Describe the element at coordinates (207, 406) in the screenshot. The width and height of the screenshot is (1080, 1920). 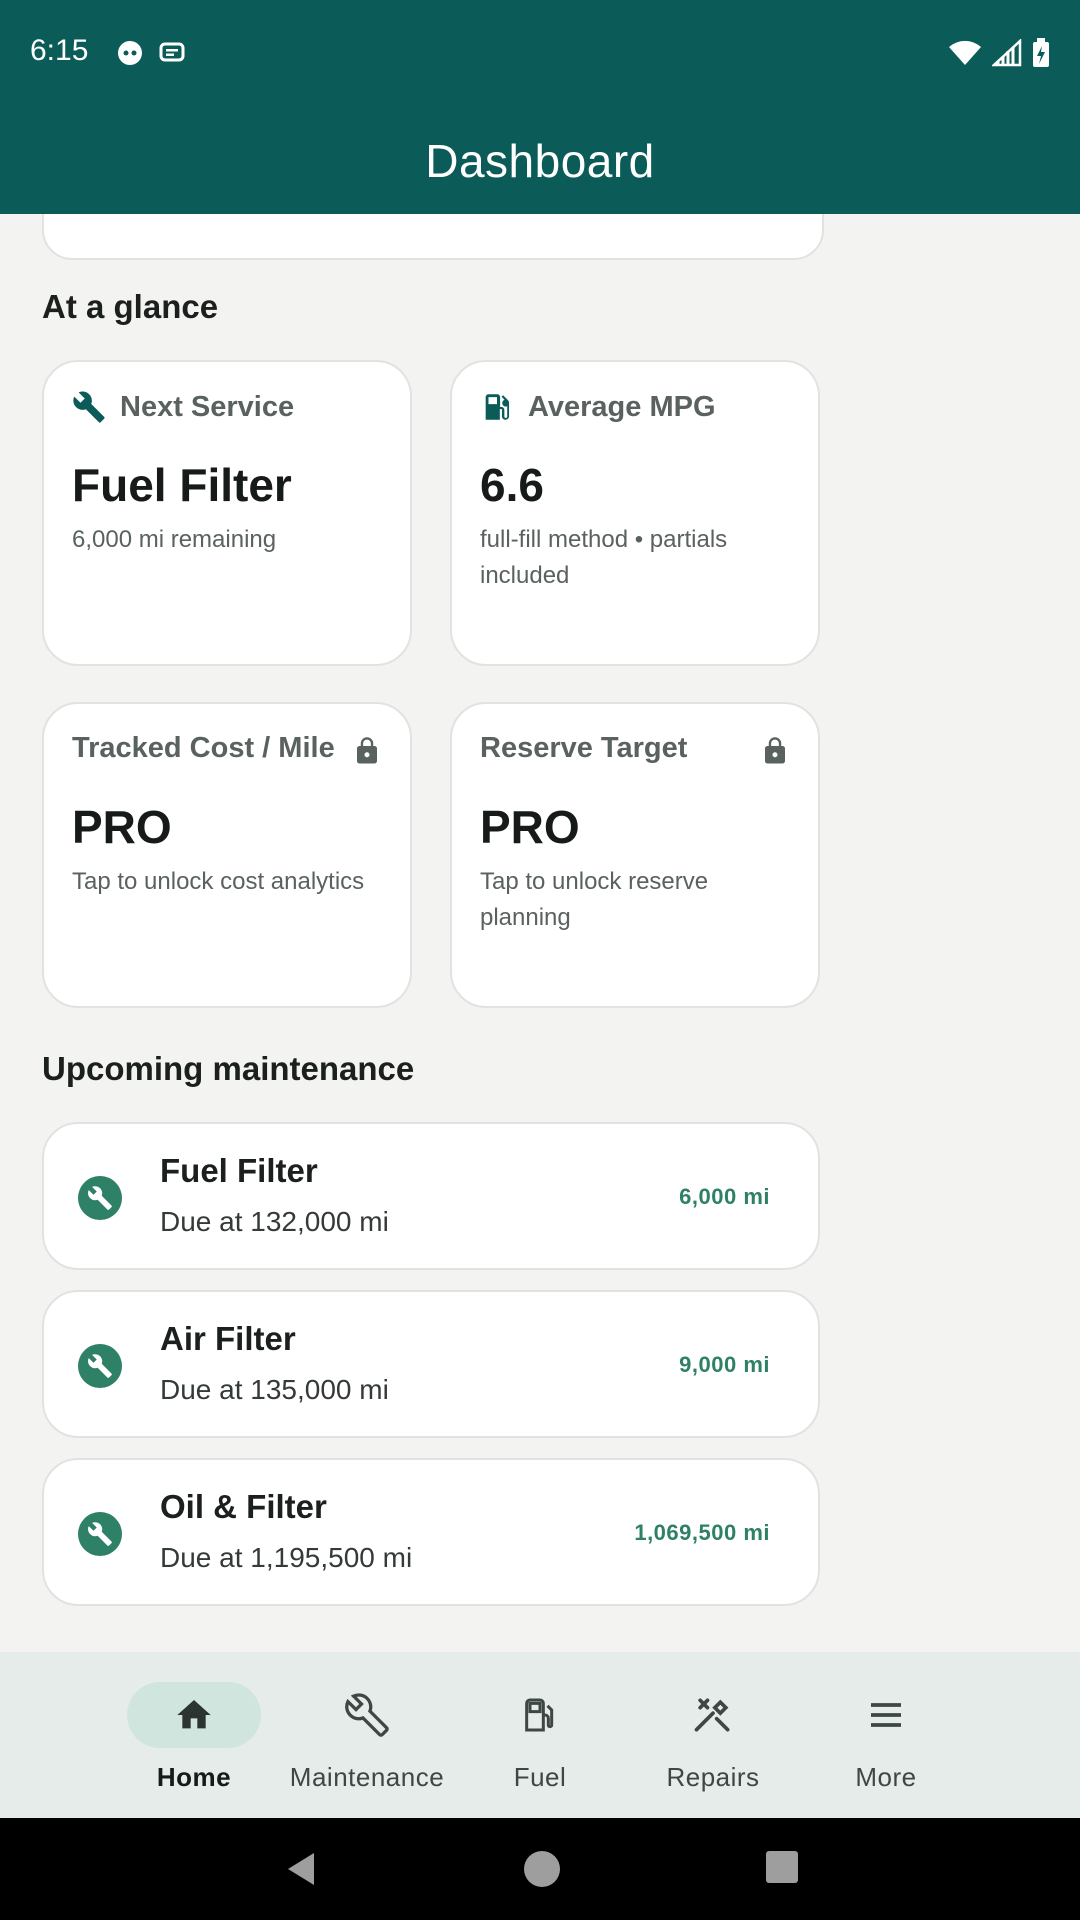
I see `stat-label: Next Service` at that location.